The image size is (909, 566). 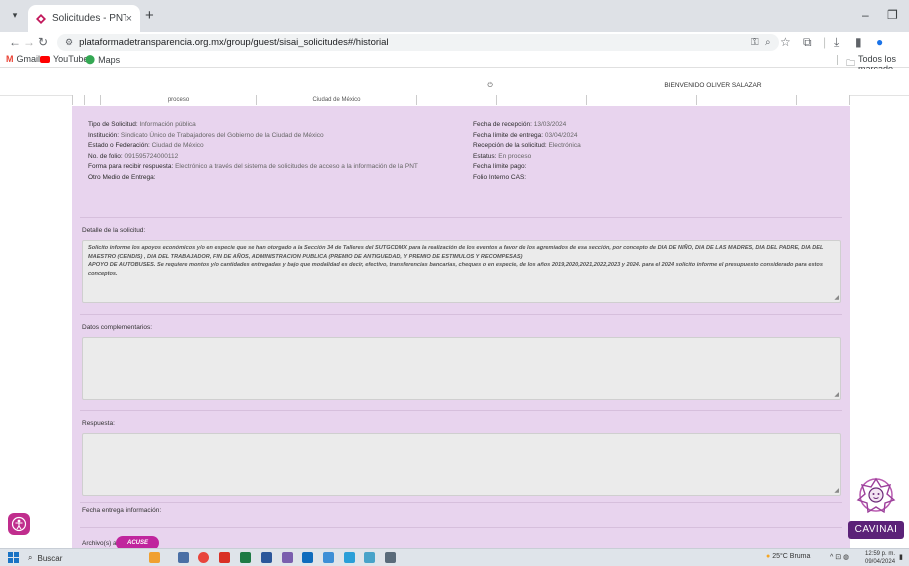 I want to click on app-icon, so click(x=390, y=557).